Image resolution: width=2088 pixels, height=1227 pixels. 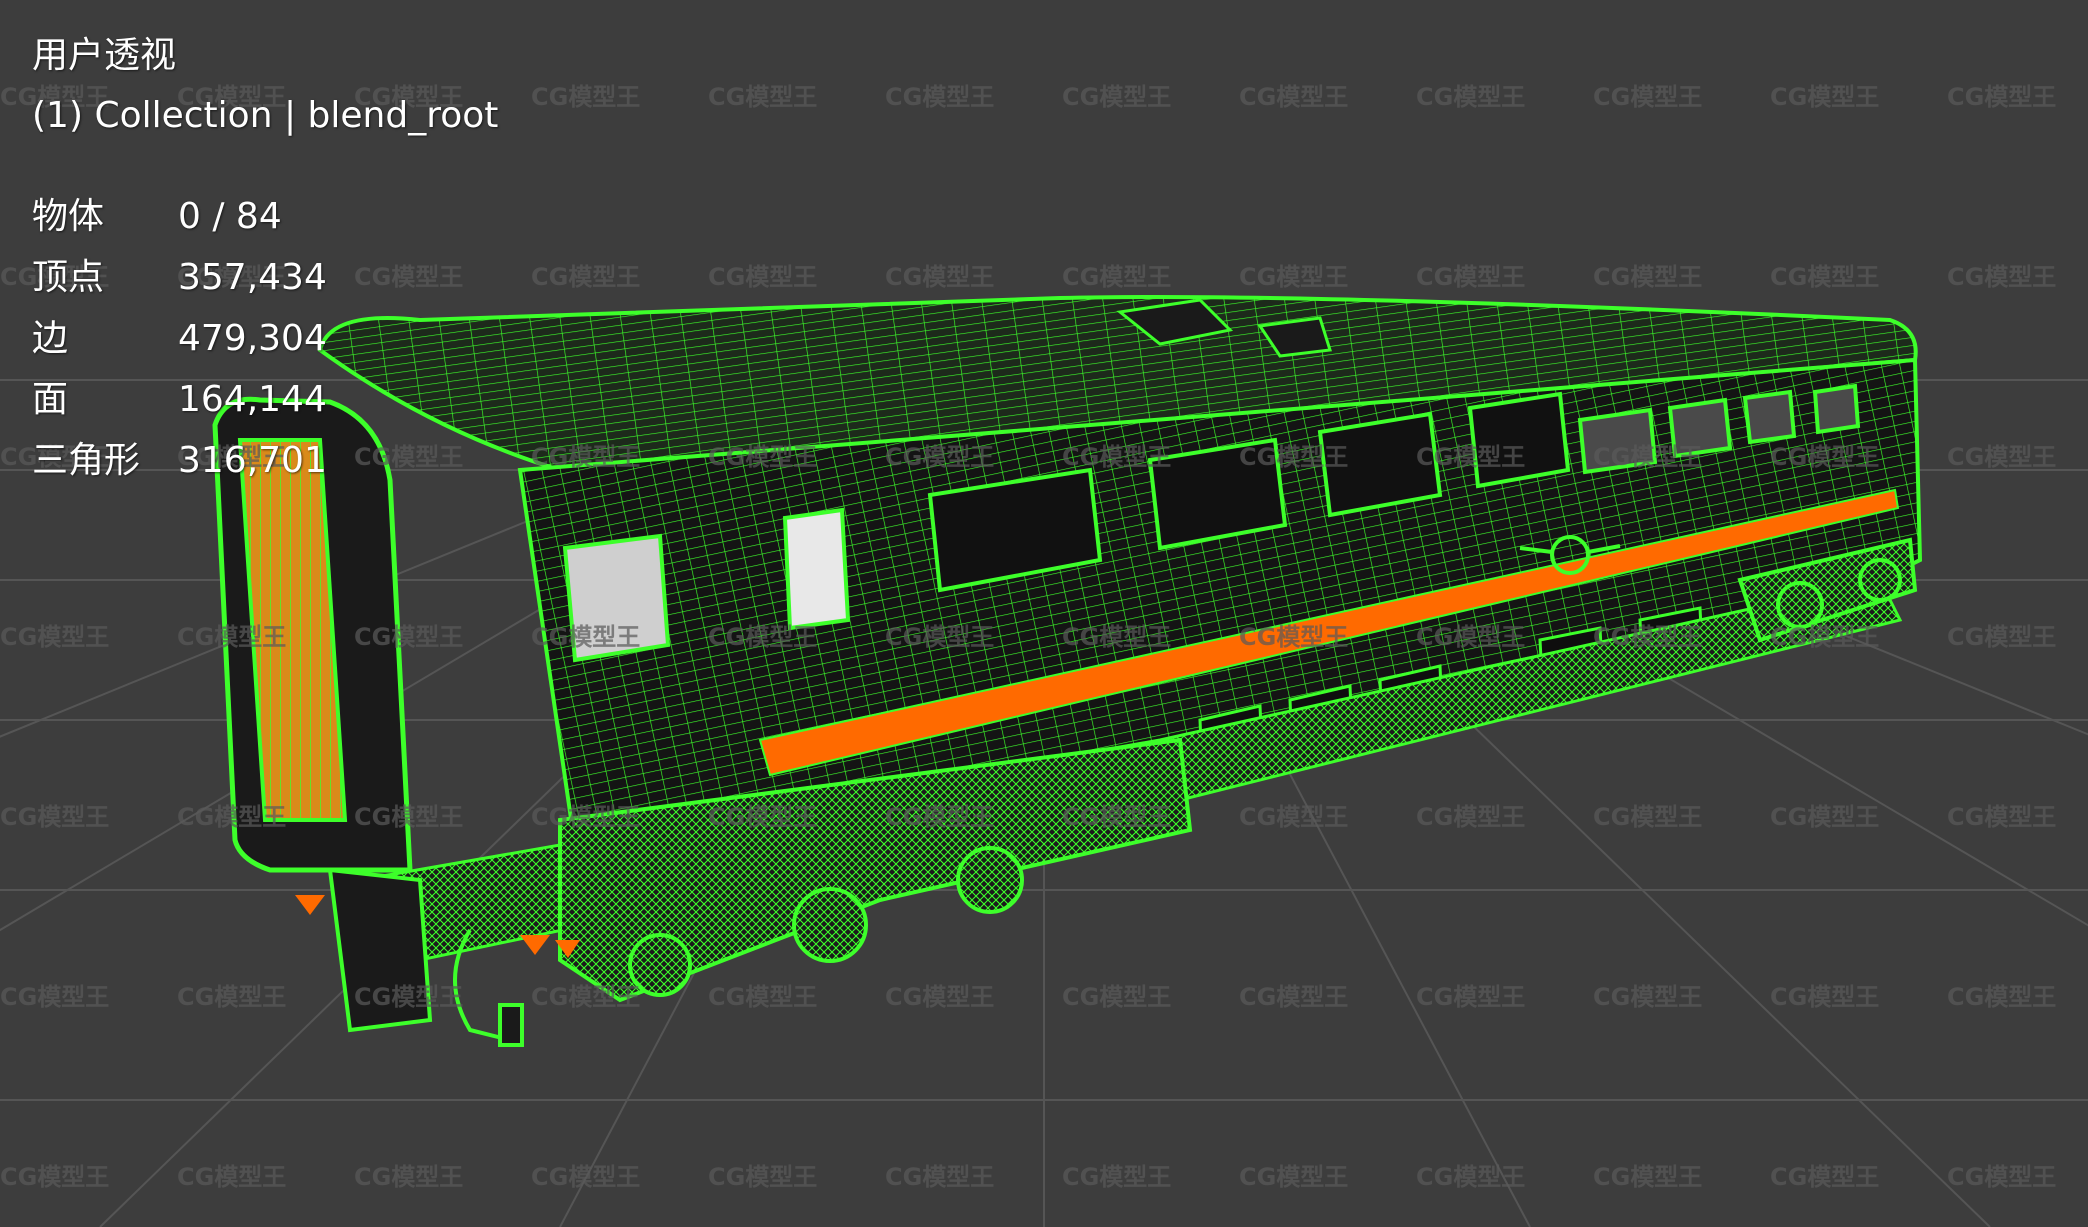 I want to click on stat-value: 164,144, so click(x=252, y=399).